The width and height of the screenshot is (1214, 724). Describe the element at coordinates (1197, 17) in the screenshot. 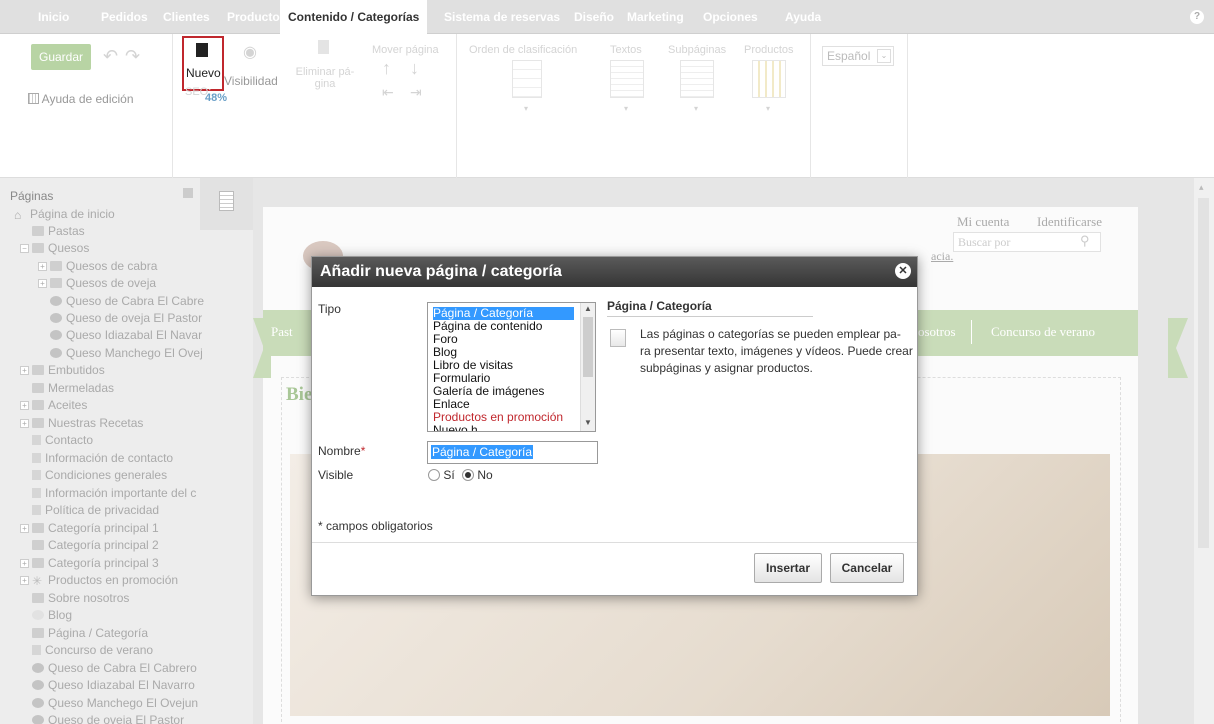

I see `help-icon: ?` at that location.